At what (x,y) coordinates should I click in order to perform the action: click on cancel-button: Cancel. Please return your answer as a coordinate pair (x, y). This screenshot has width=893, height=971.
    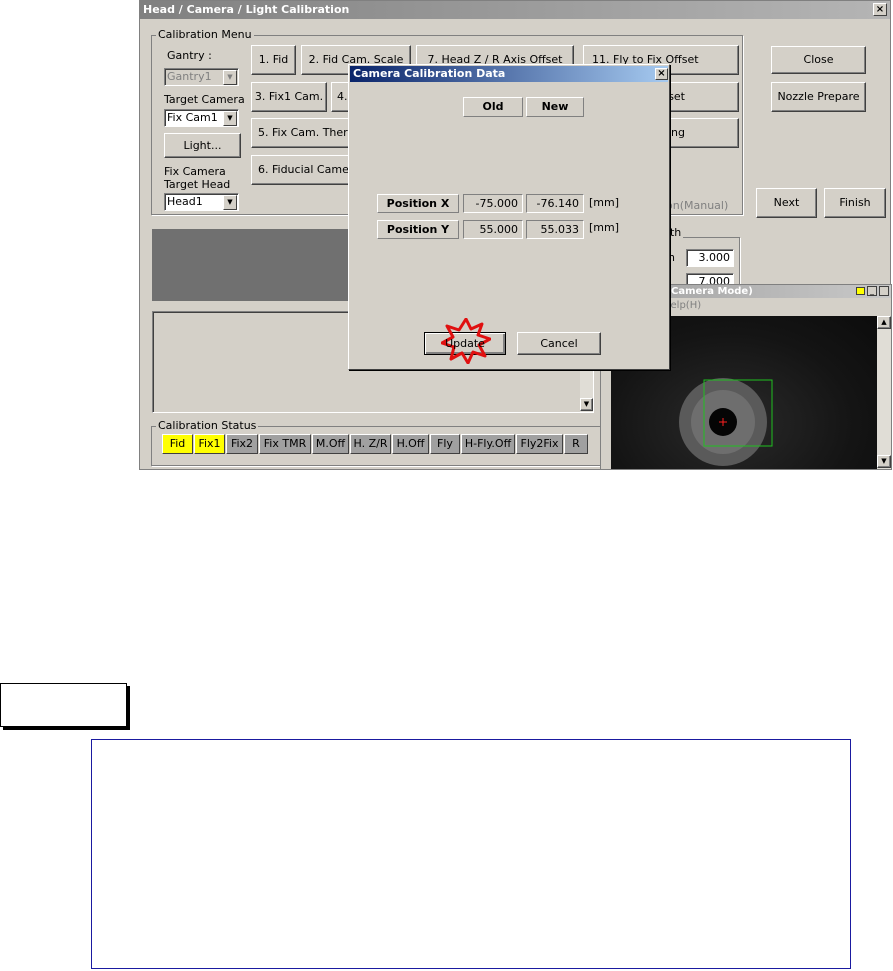
    Looking at the image, I should click on (559, 343).